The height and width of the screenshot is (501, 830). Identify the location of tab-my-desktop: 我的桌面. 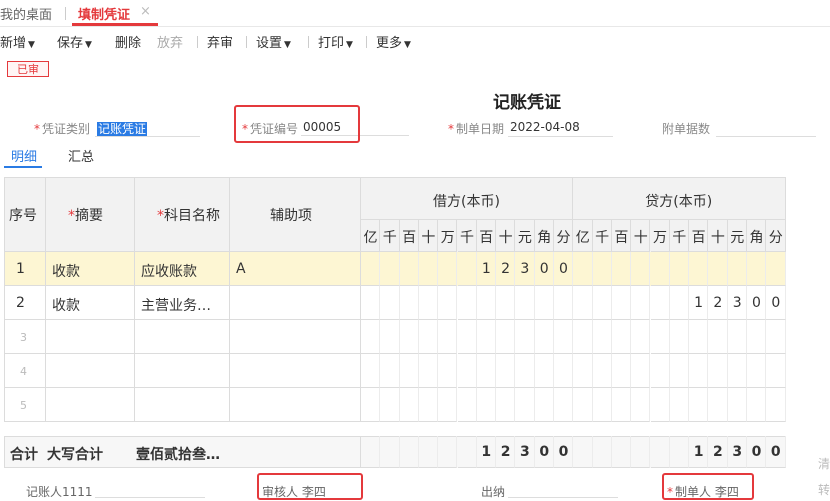
(26, 13).